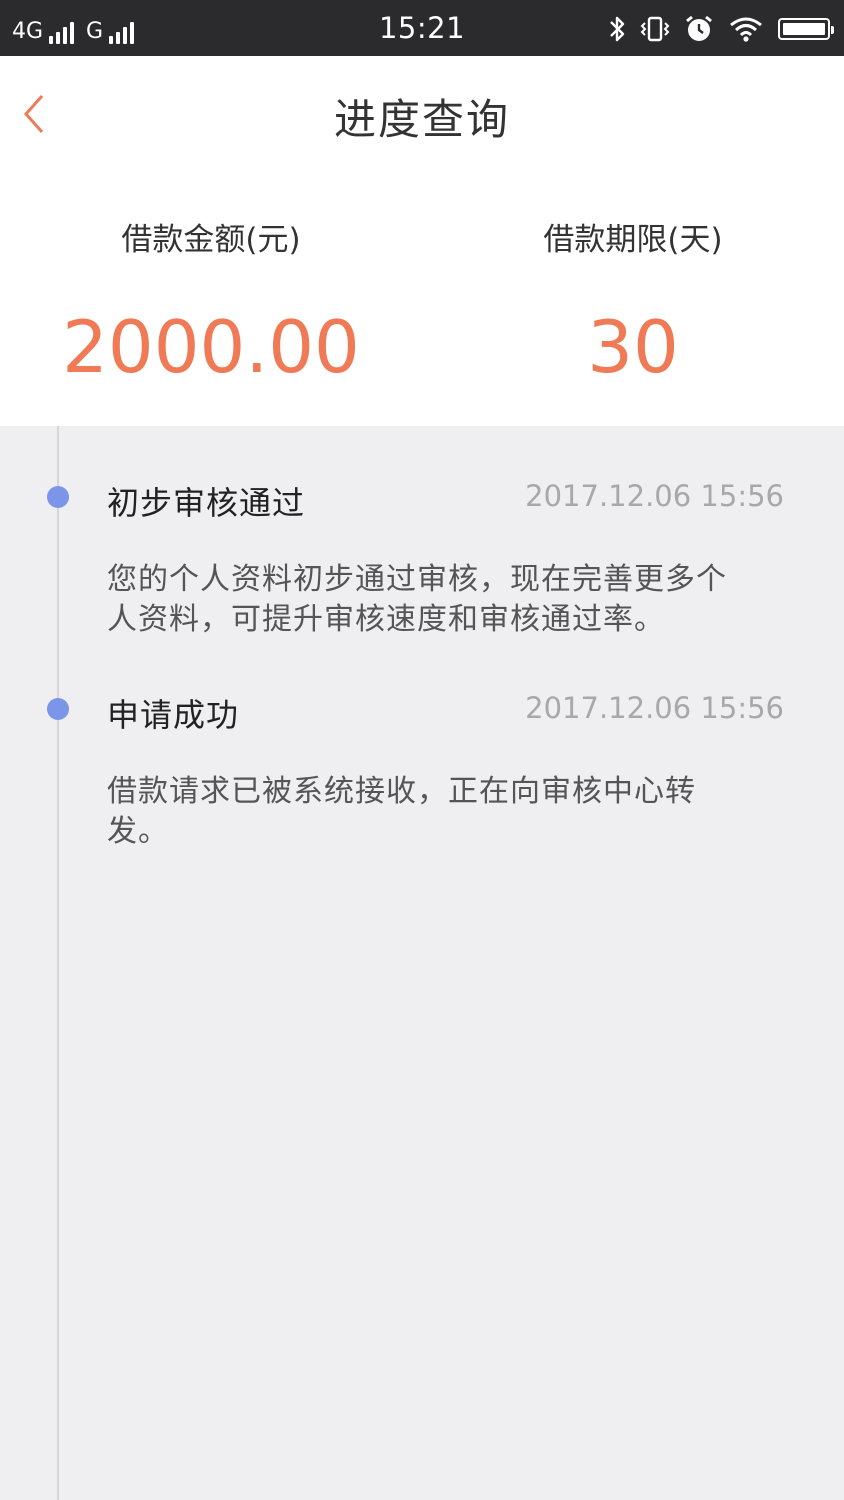 The height and width of the screenshot is (1500, 844). I want to click on wifi-icon, so click(746, 29).